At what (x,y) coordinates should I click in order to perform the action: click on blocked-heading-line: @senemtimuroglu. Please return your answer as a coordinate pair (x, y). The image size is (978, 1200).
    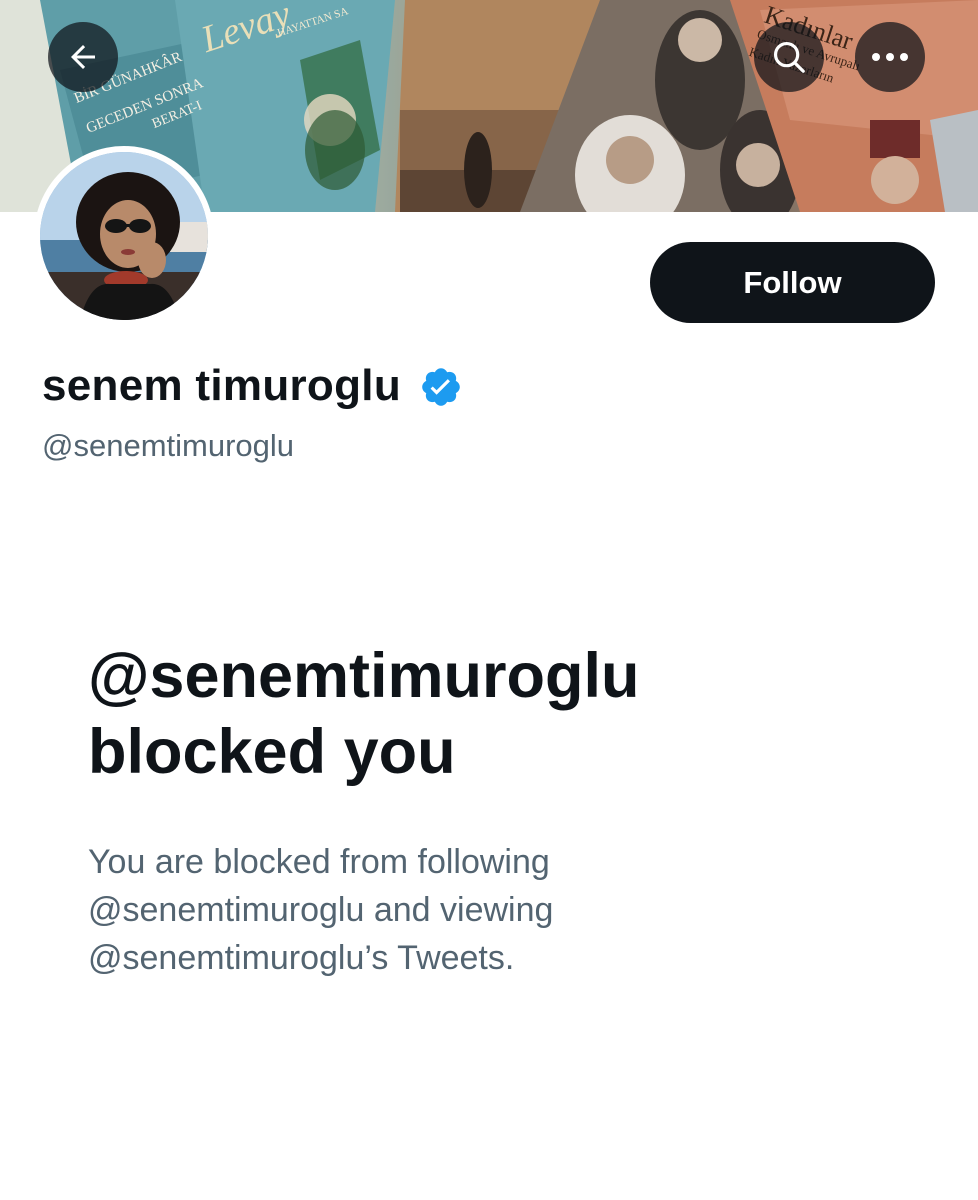
    Looking at the image, I should click on (364, 676).